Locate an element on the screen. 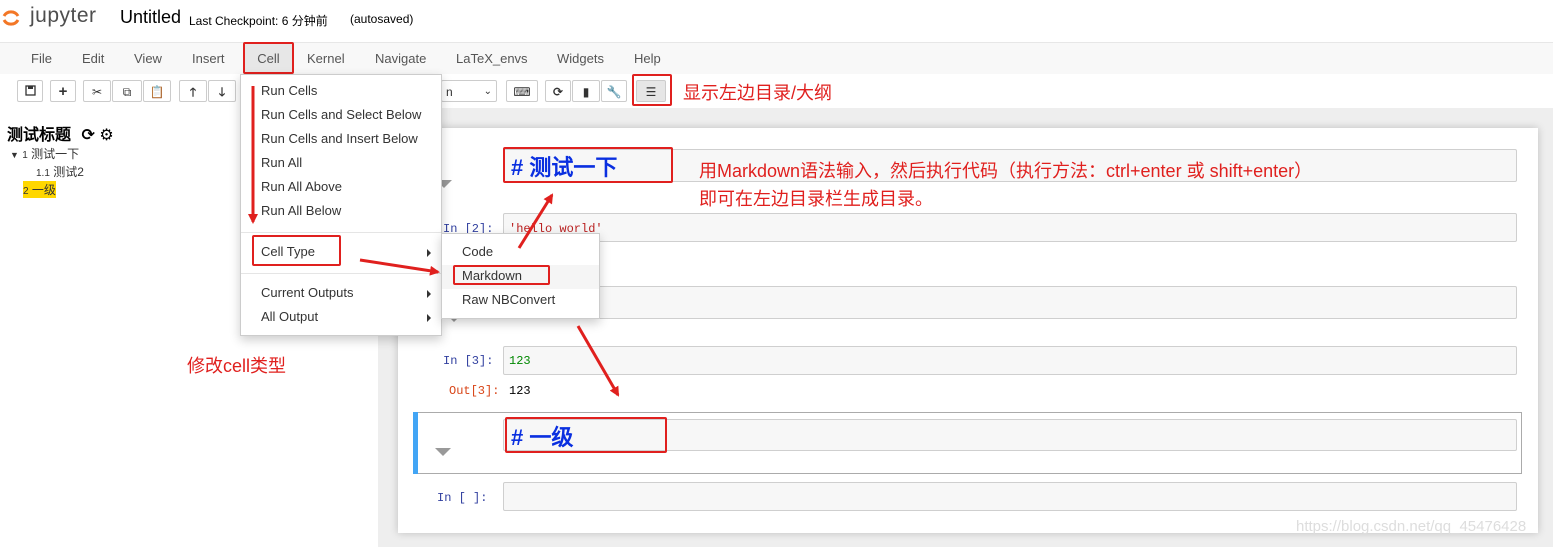  arrow-markdown-to-heading is located at coordinates (535, 221).